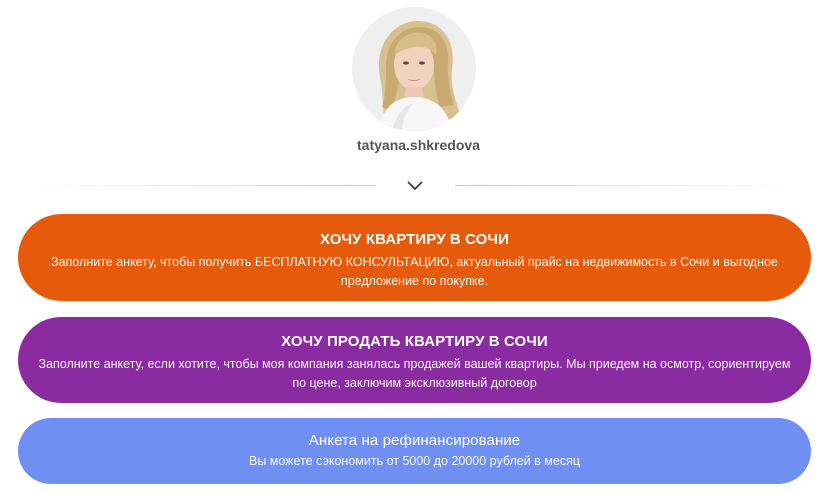  I want to click on card-title: ХОЧУ КВАРТИРУ В СОЧИ, so click(414, 239).